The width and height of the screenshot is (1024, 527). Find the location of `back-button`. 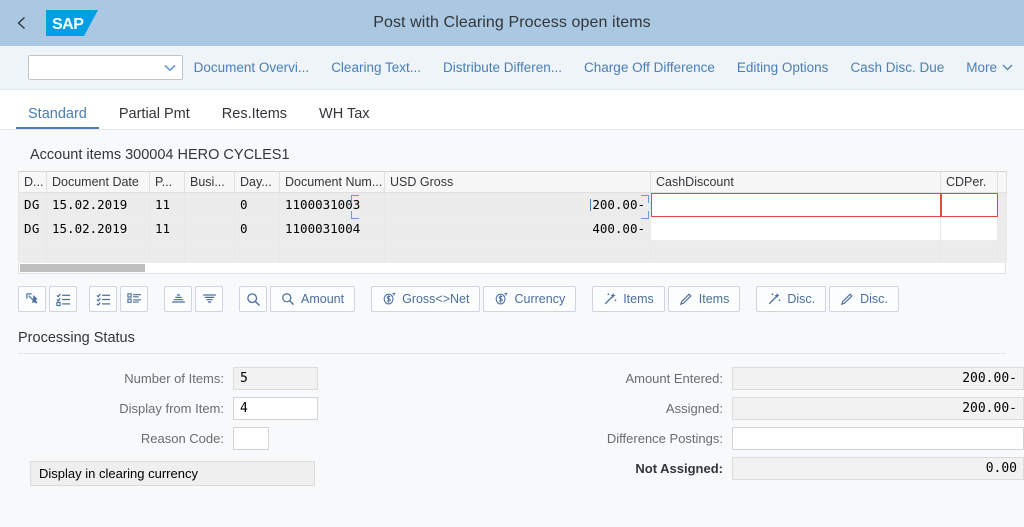

back-button is located at coordinates (22, 23).